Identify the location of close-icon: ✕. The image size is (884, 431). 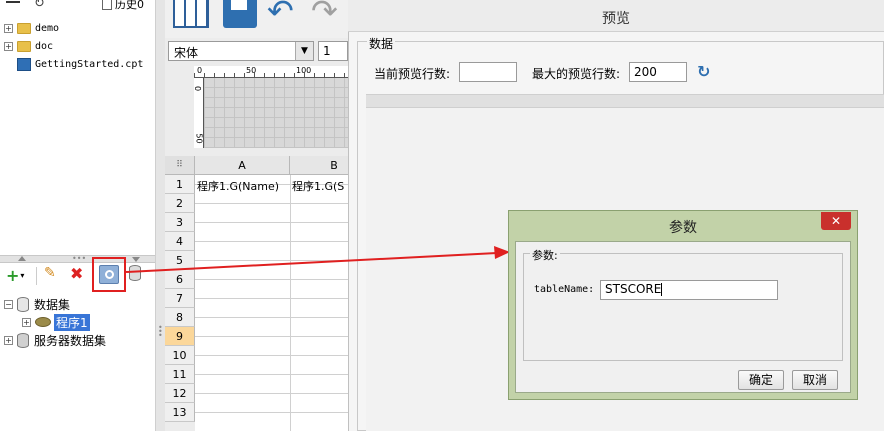
(836, 221).